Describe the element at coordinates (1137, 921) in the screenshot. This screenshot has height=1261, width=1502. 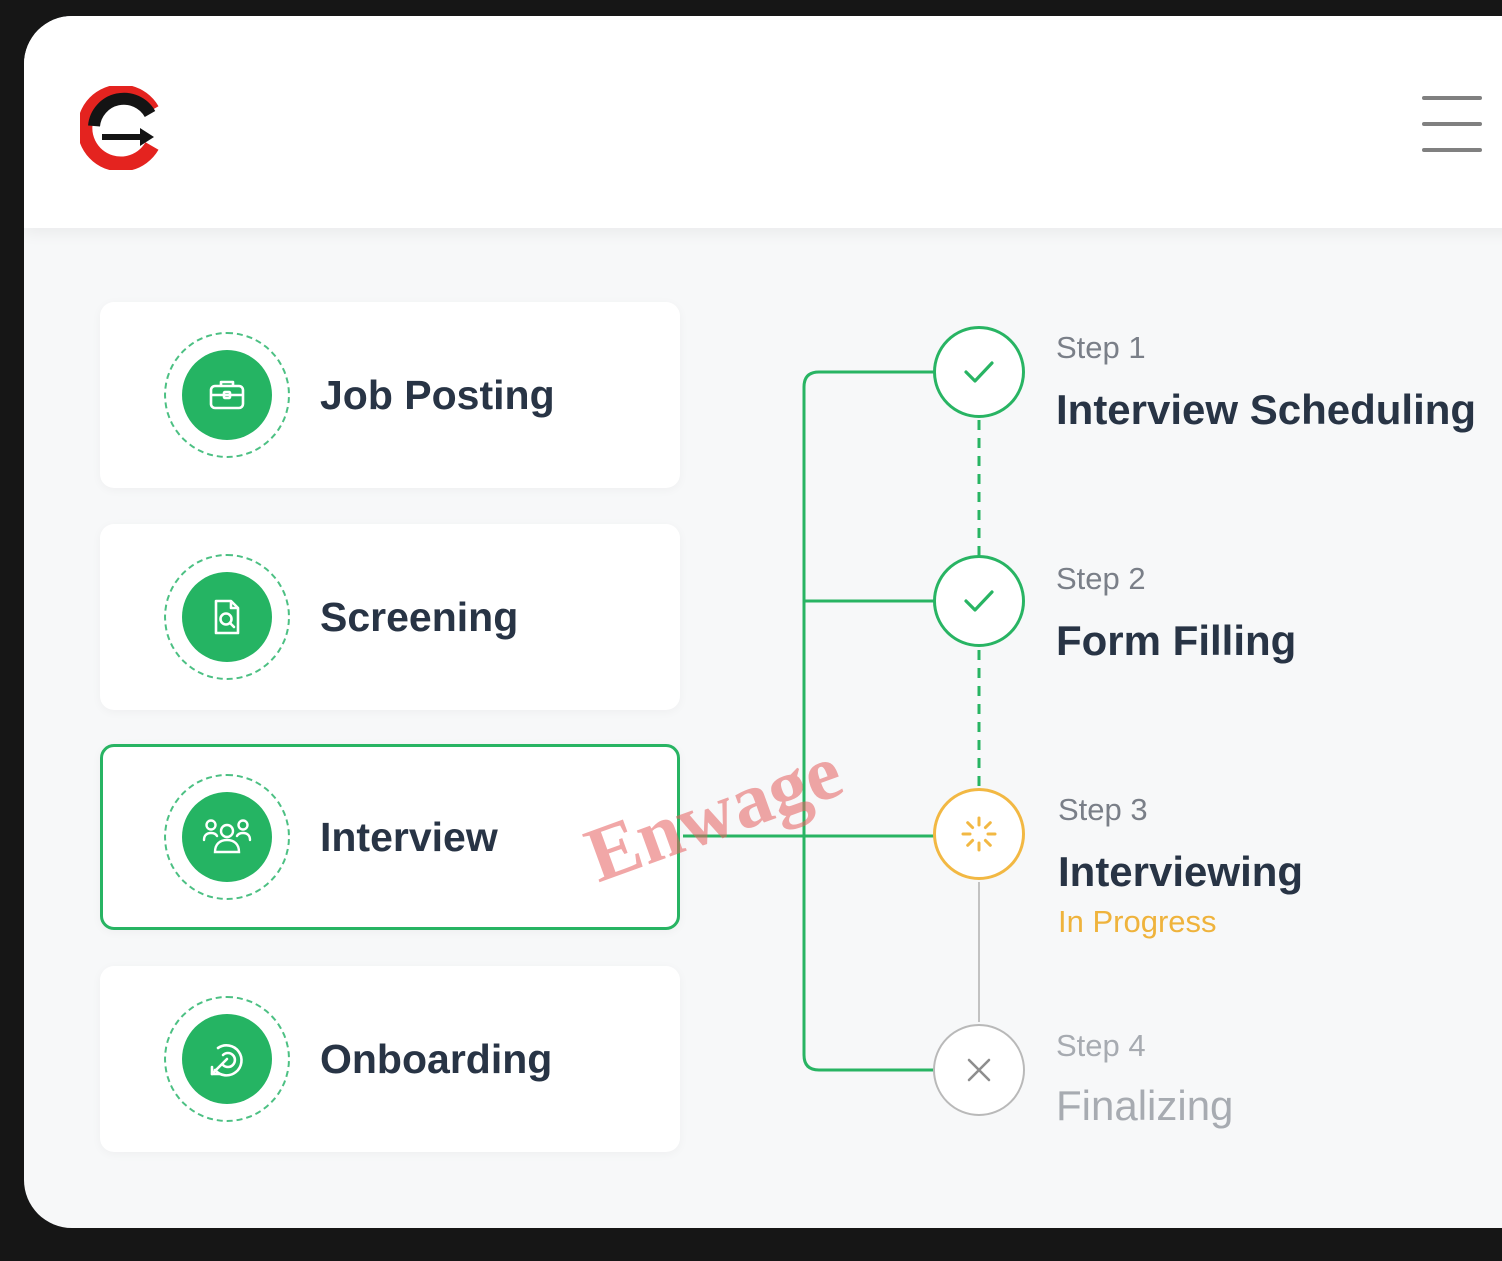
I see `step-3-status: In Progress` at that location.